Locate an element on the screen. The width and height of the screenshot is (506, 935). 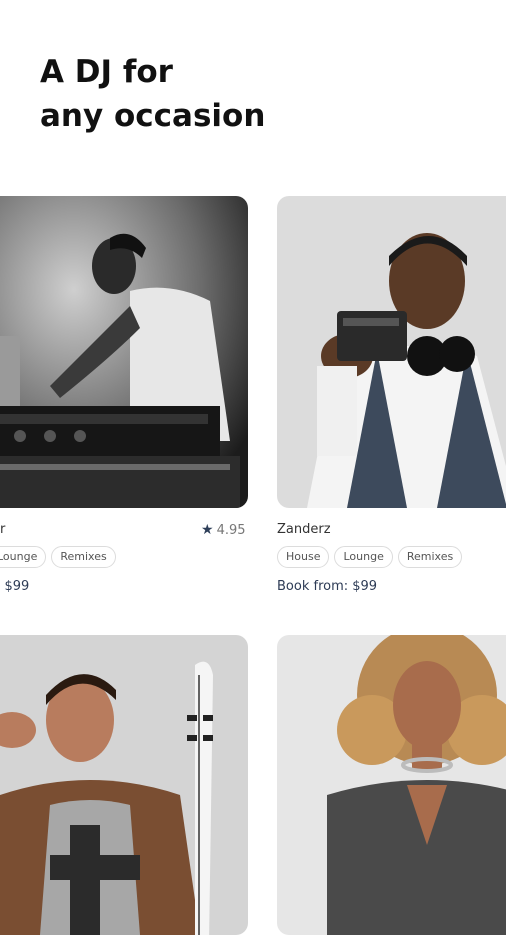
genre-tags: House Lounge Remixes is located at coordinates (370, 557).